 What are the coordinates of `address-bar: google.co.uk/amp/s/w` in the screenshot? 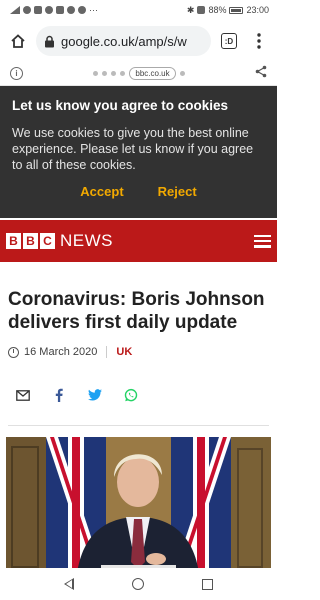 It's located at (123, 41).